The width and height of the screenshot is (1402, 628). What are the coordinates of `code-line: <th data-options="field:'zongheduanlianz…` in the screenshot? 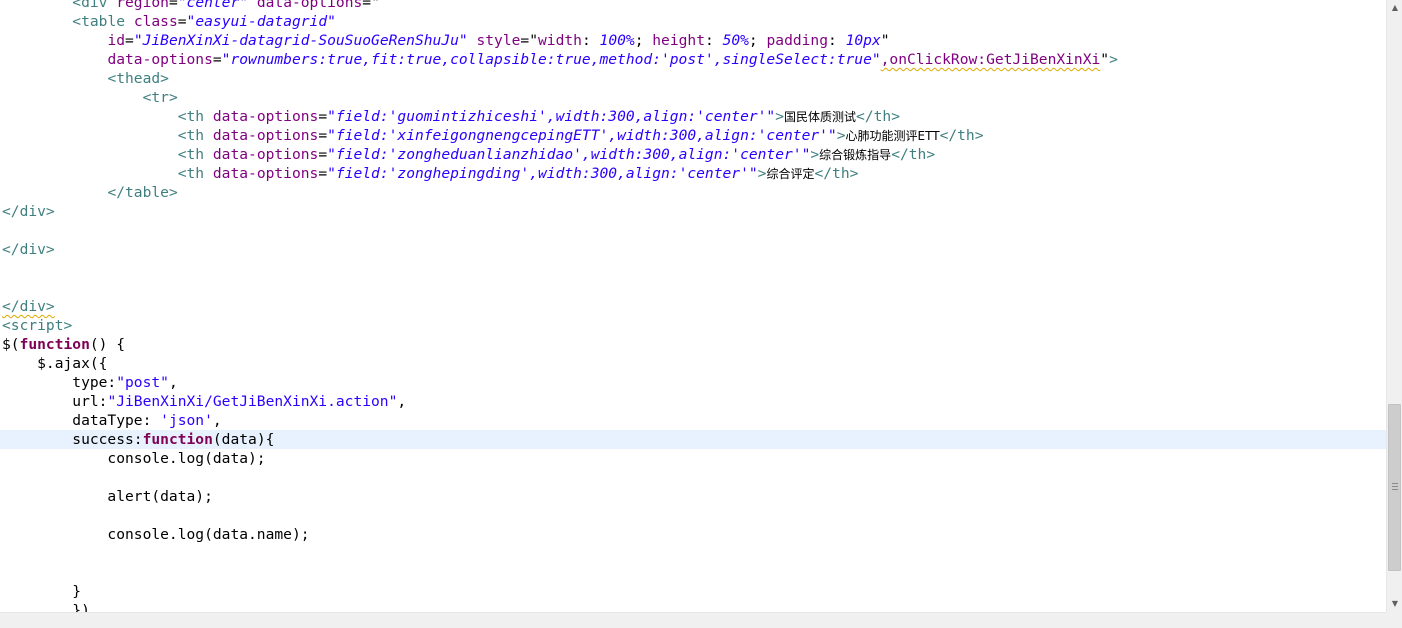 It's located at (694, 154).